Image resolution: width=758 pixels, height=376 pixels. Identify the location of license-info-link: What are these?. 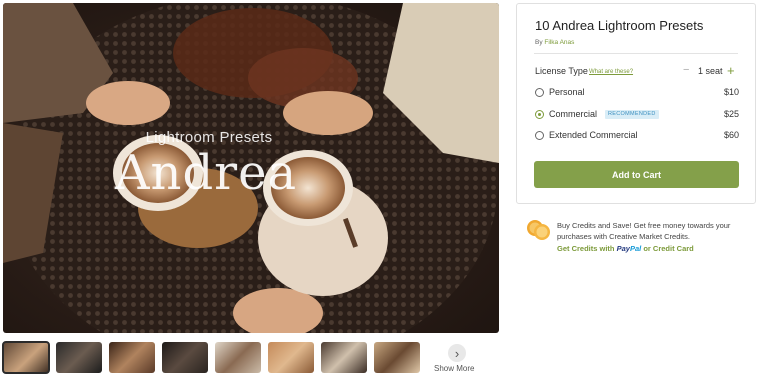
(611, 72).